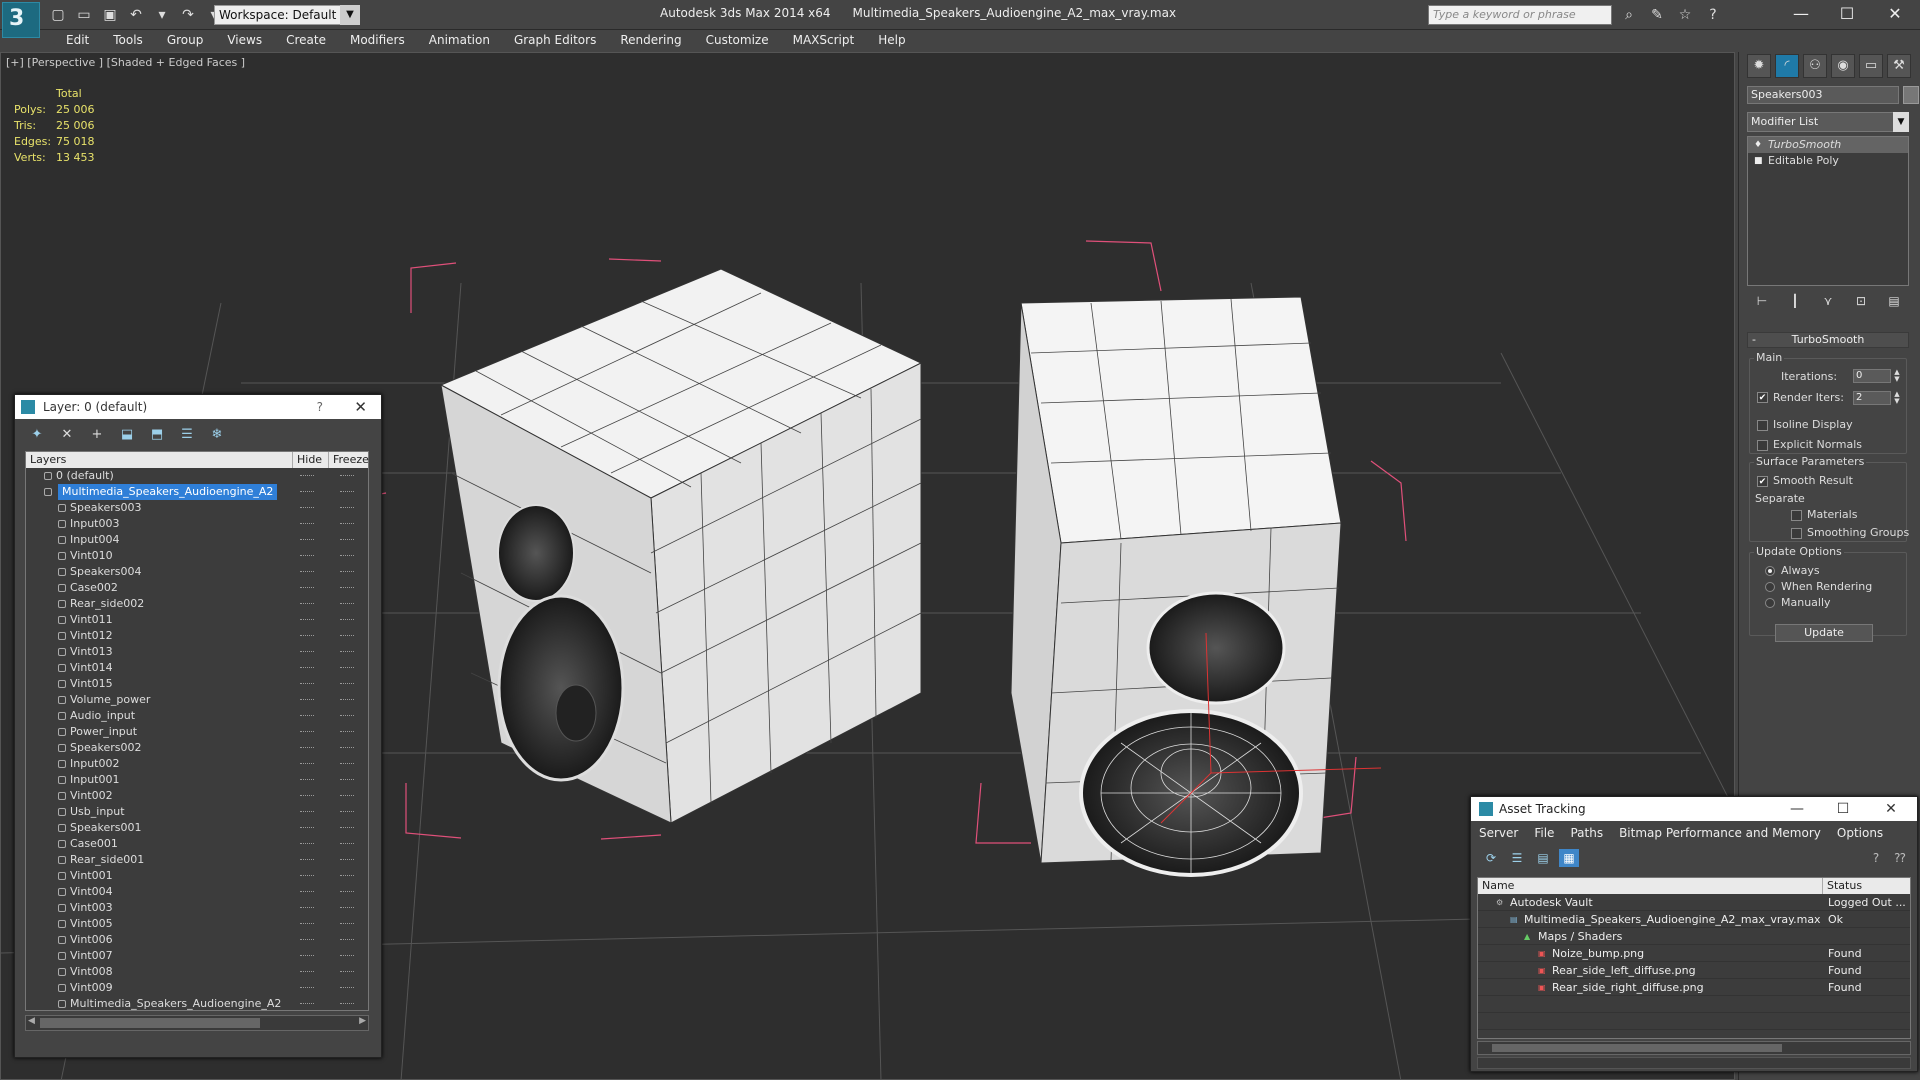  Describe the element at coordinates (377, 40) in the screenshot. I see `menu-modifiers: Modifiers` at that location.